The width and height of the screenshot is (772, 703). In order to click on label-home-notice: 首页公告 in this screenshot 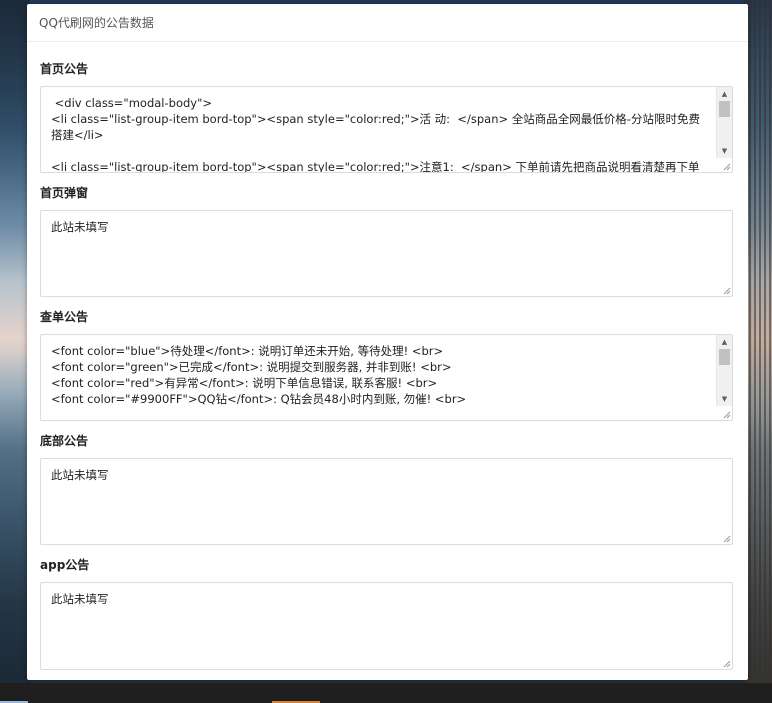, I will do `click(64, 69)`.